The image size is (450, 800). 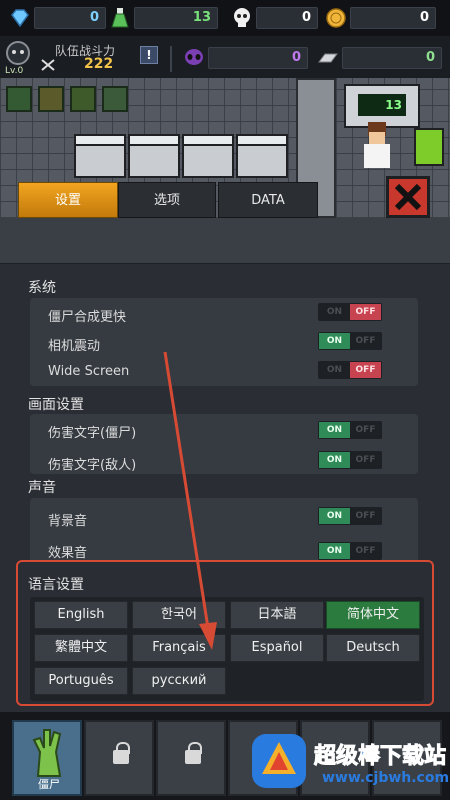 I want to click on player-row: Lv.0 队伍战斗力 222 ! 0 0, so click(x=225, y=58).